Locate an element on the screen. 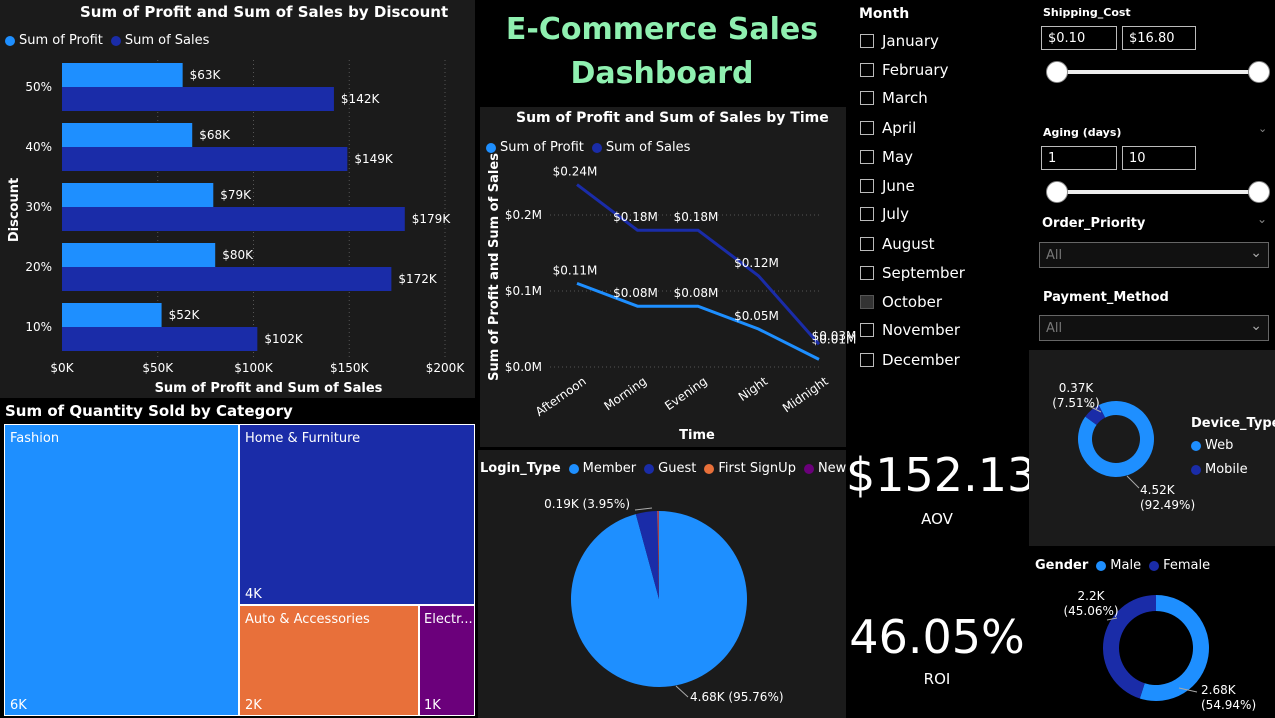 This screenshot has width=1275, height=718. treemap-tile-value: 1K is located at coordinates (432, 705).